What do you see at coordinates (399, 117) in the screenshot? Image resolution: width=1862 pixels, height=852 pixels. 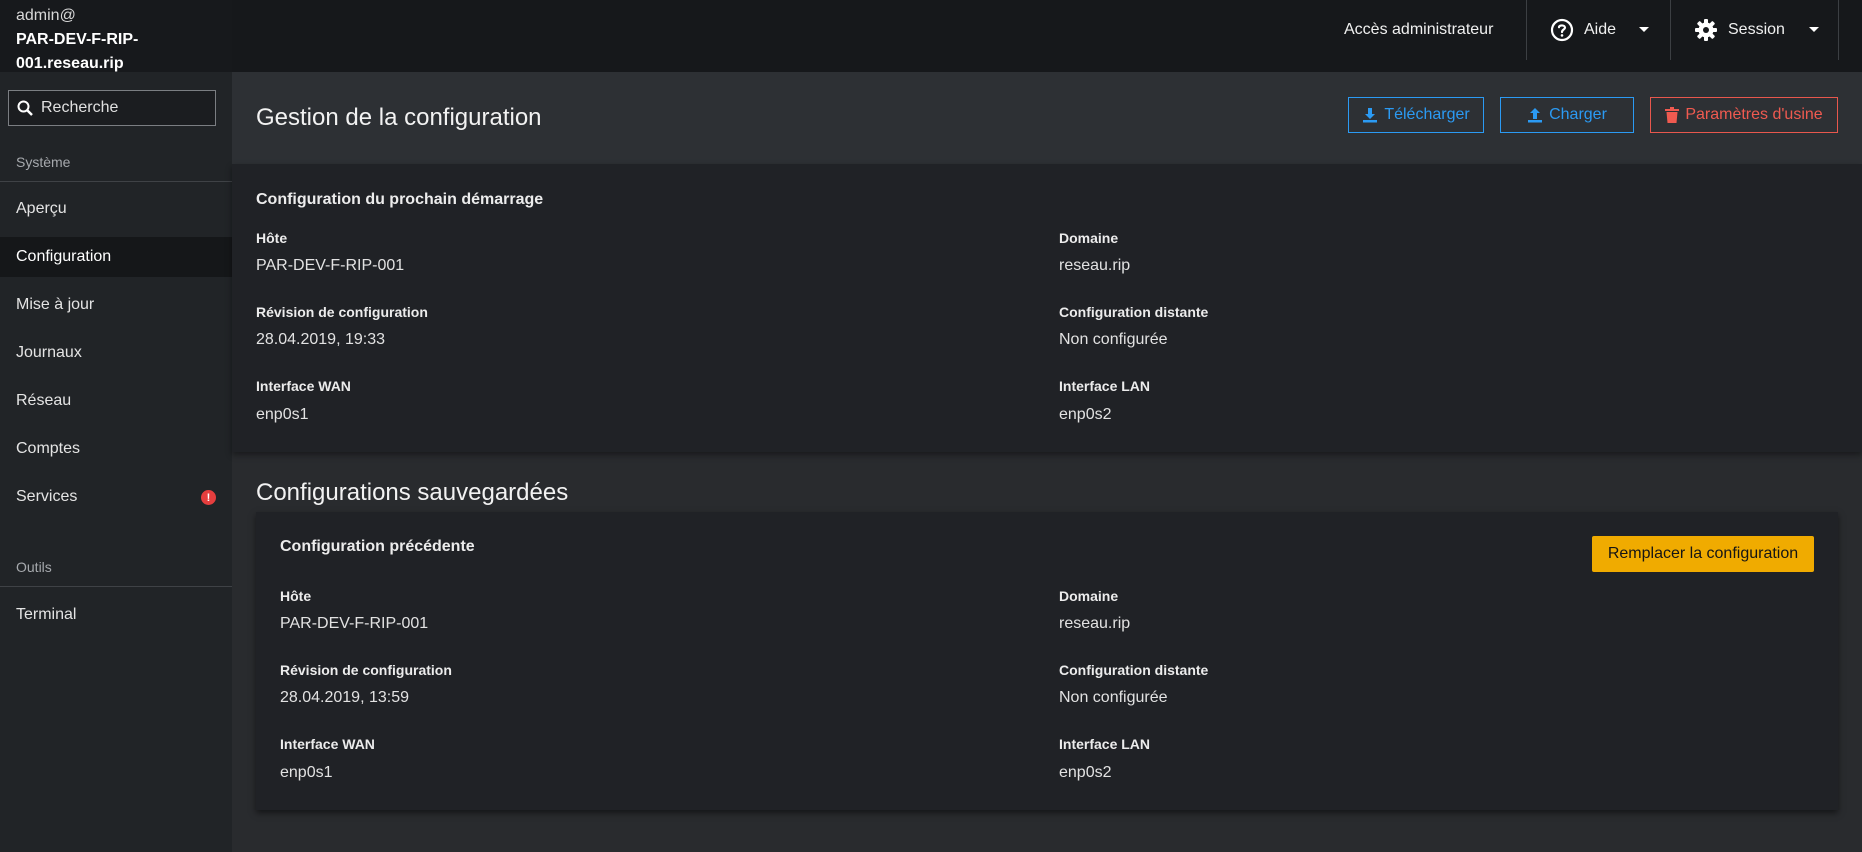 I see `page-title: Gestion de la configuration` at bounding box center [399, 117].